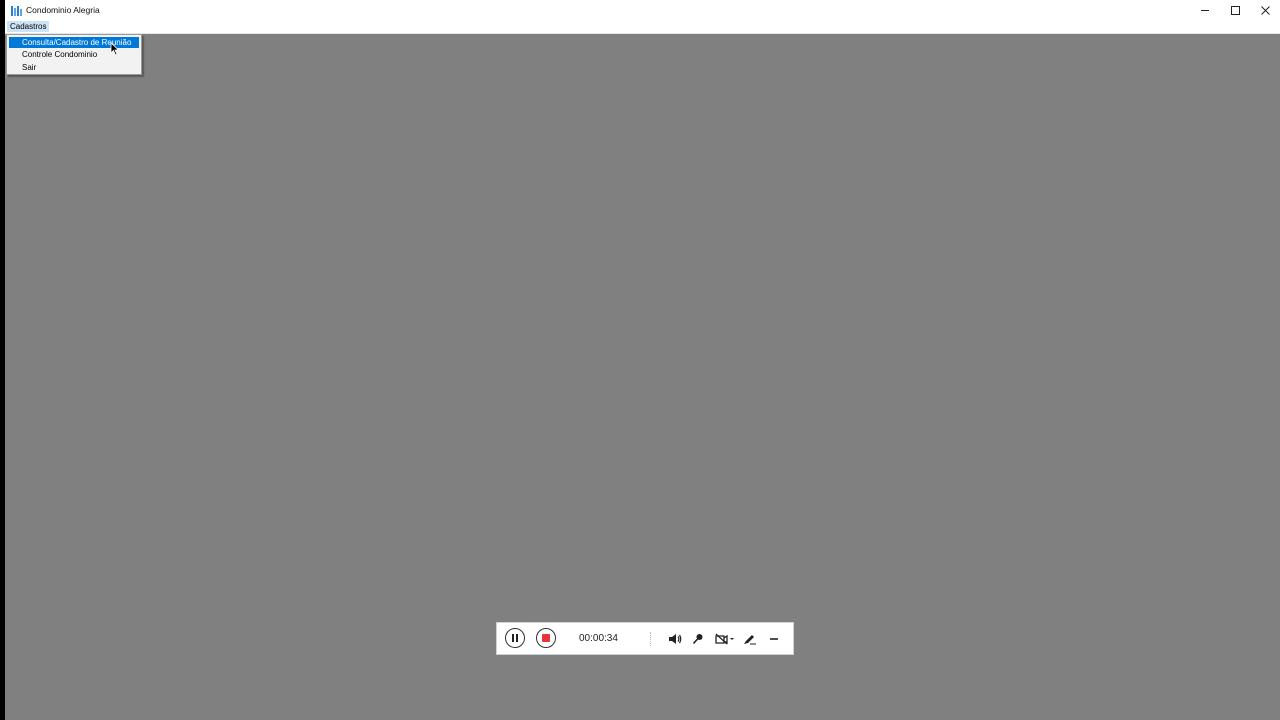  I want to click on microphone-button, so click(698, 639).